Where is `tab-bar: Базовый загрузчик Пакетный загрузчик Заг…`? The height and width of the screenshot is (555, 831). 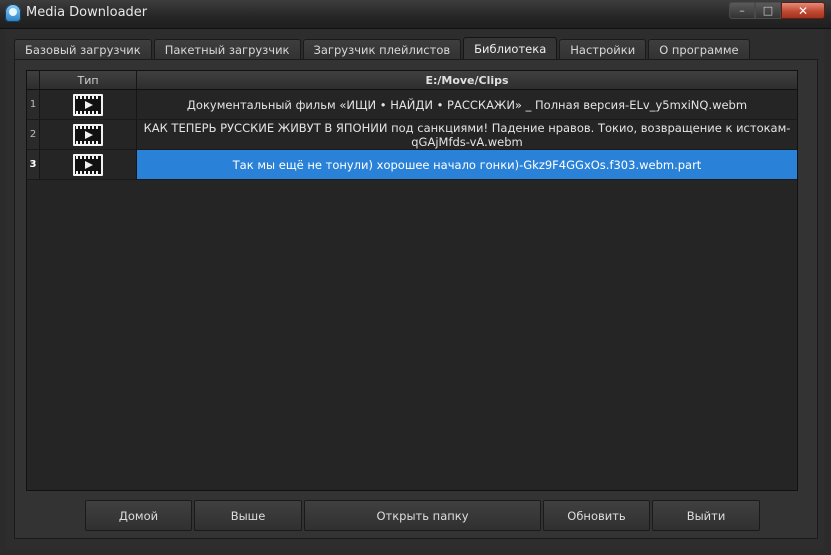
tab-bar: Базовый загрузчик Пакетный загрузчик Заг… is located at coordinates (383, 48).